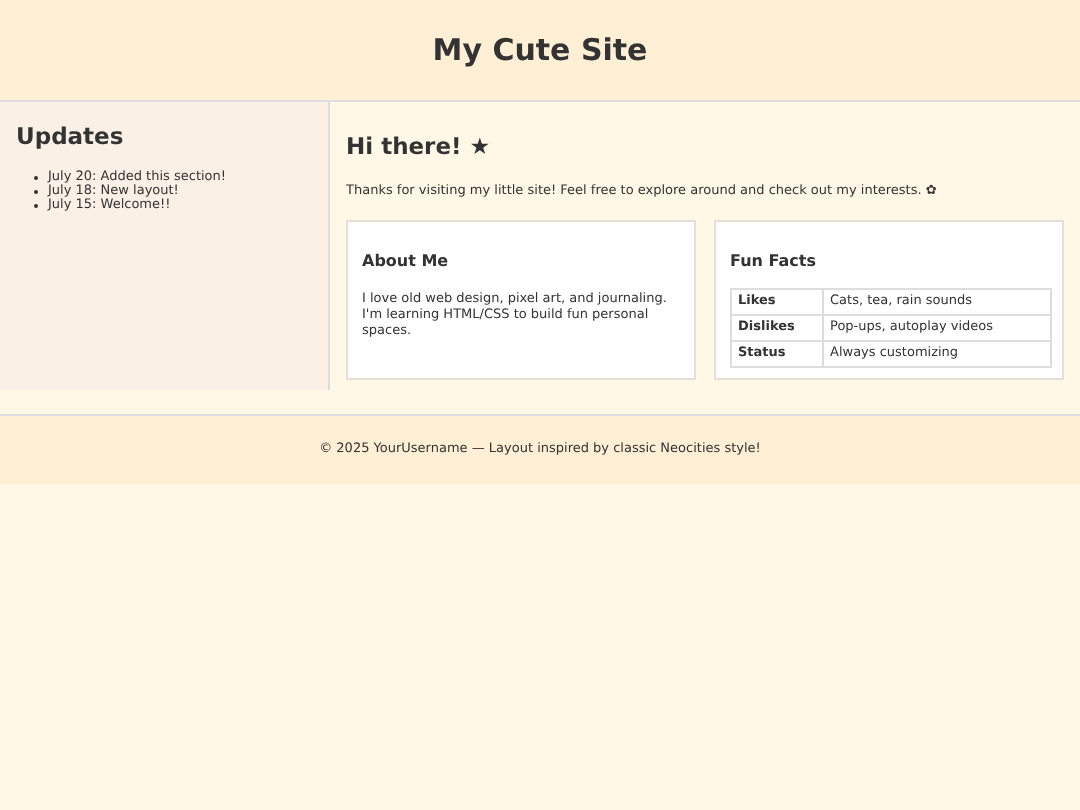 This screenshot has height=810, width=1080. I want to click on site-title: My Cute Site, so click(540, 50).